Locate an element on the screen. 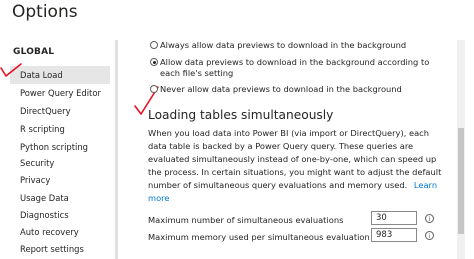 The width and height of the screenshot is (474, 259). content-scrollbar-thumb is located at coordinates (461, 181).